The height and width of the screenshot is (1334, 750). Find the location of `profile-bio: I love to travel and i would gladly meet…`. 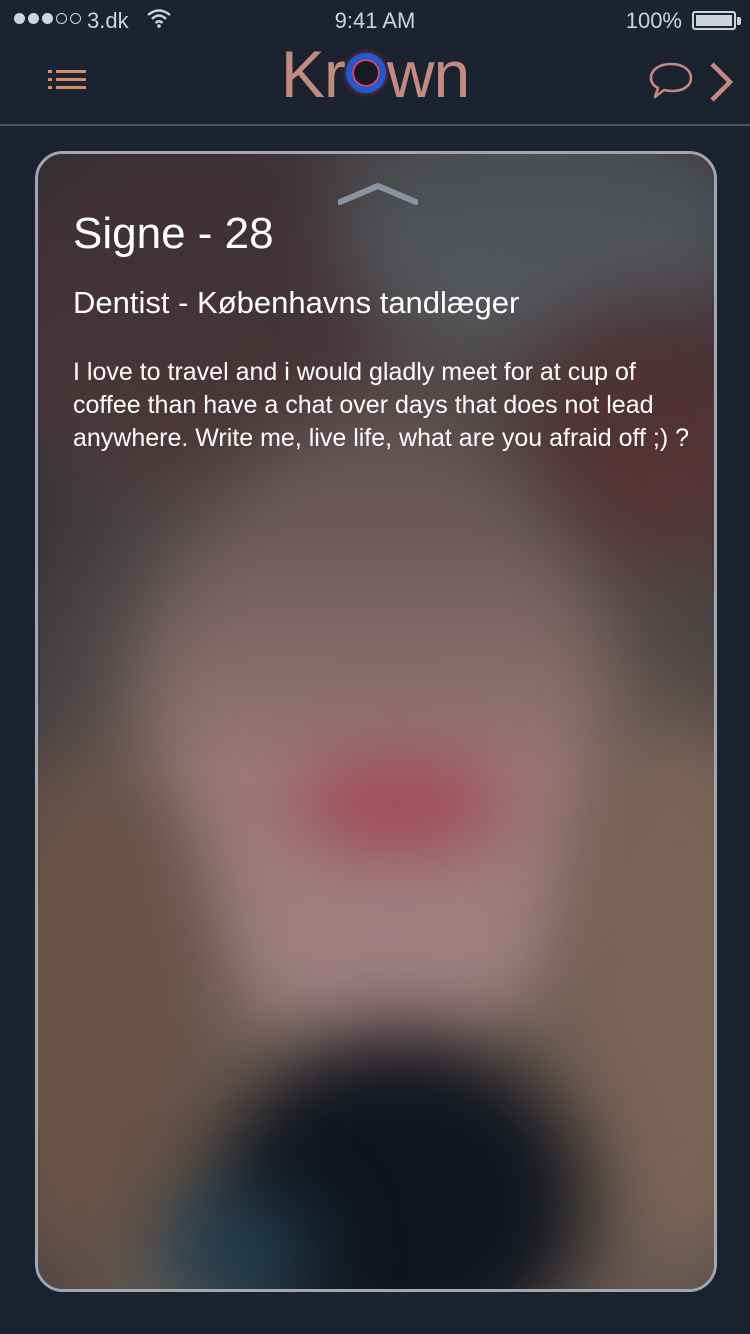

profile-bio: I love to travel and i would gladly meet… is located at coordinates (381, 405).